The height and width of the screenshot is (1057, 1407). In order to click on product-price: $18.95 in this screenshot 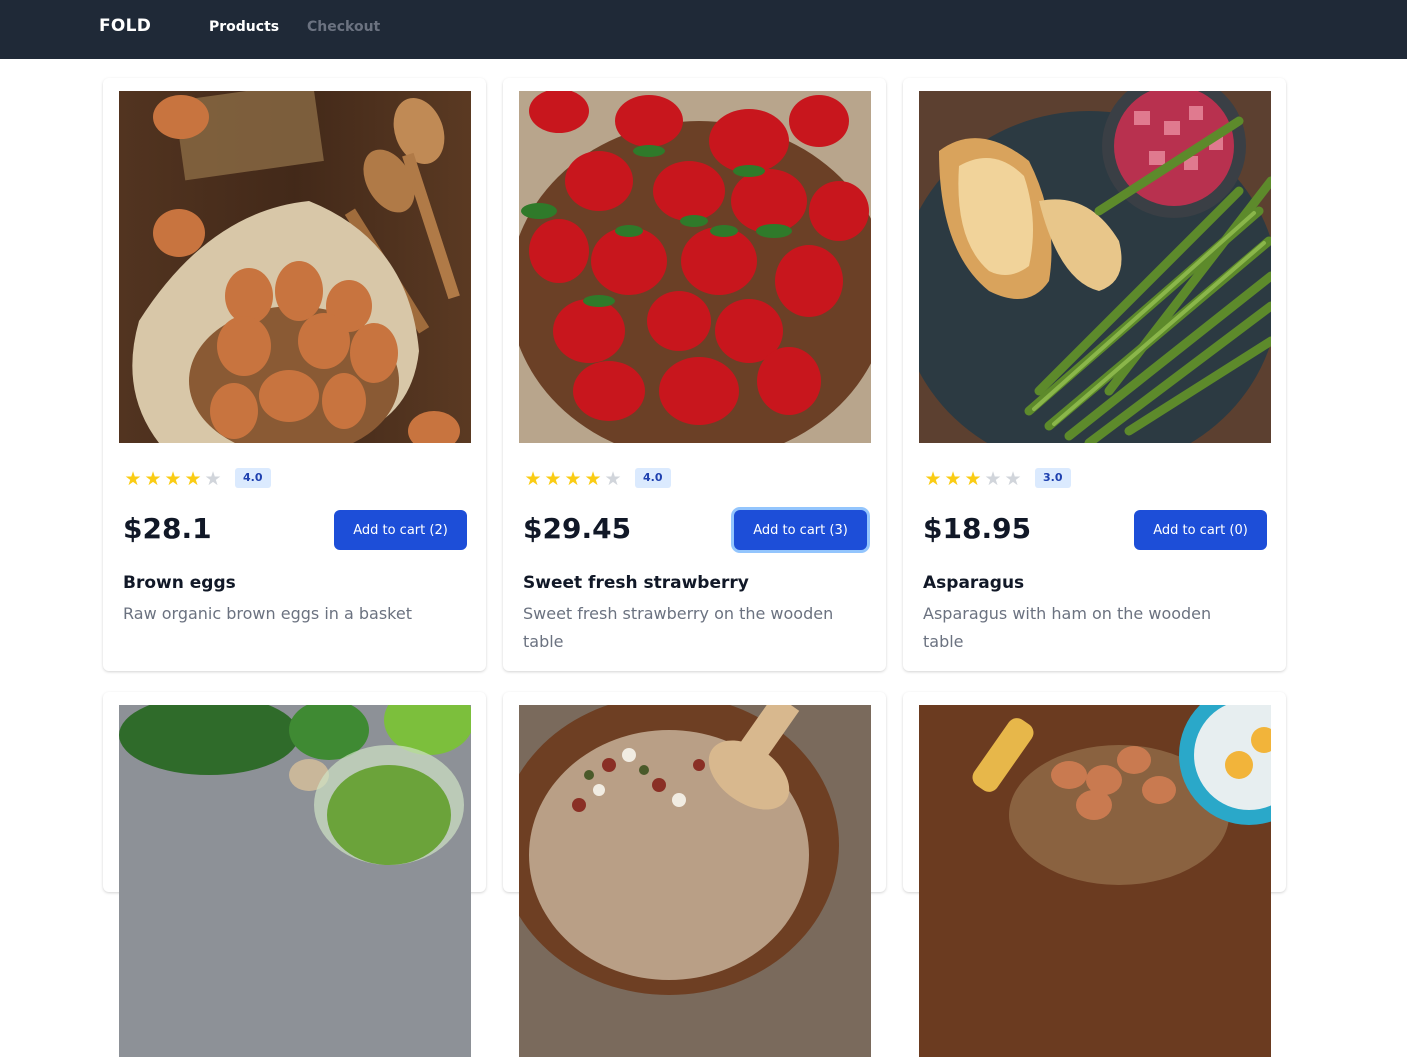, I will do `click(977, 528)`.